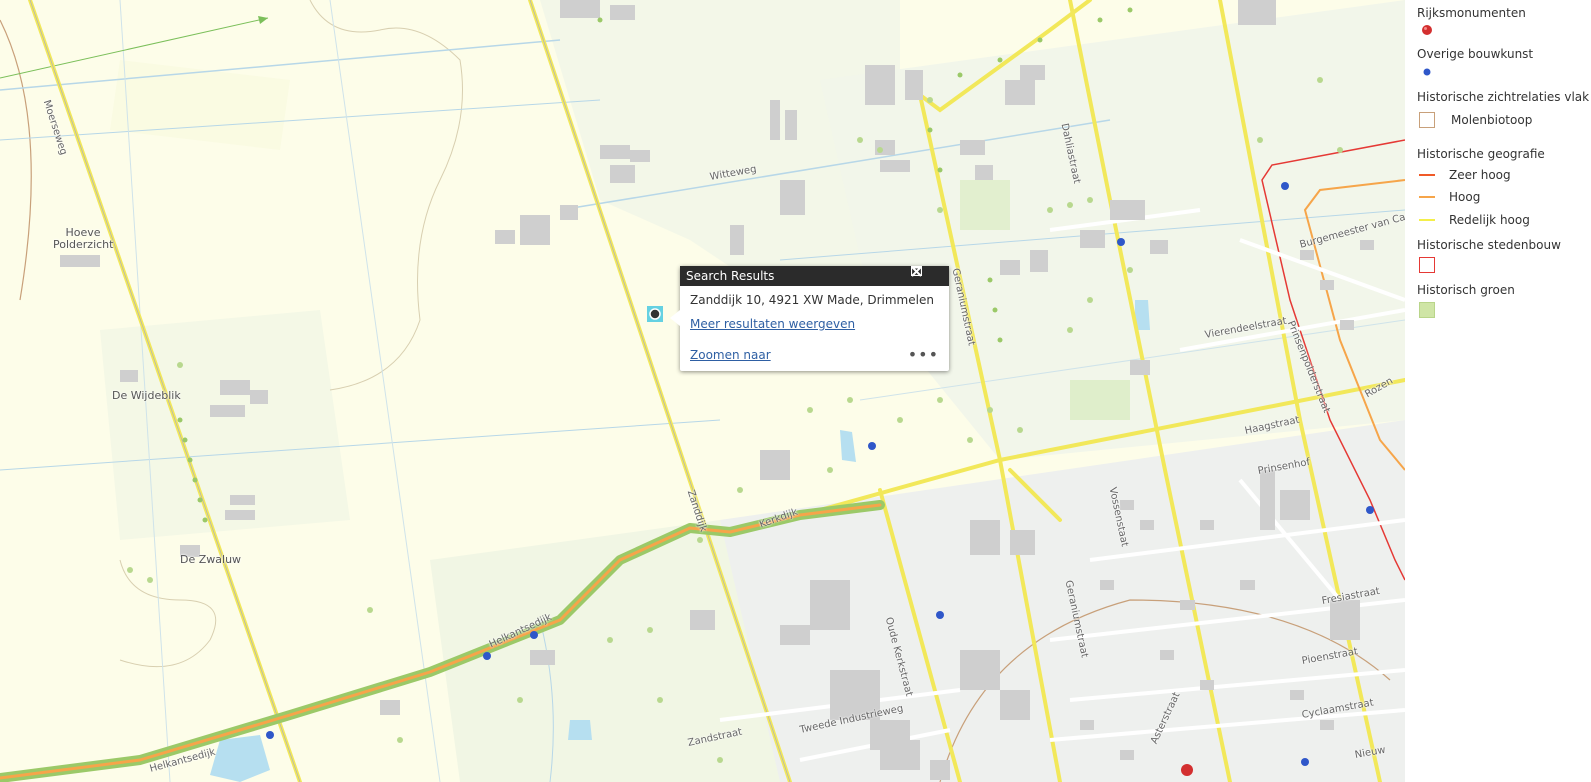 The height and width of the screenshot is (782, 1591). Describe the element at coordinates (1489, 245) in the screenshot. I see `legend-group-title: Historische stedenbouw` at that location.